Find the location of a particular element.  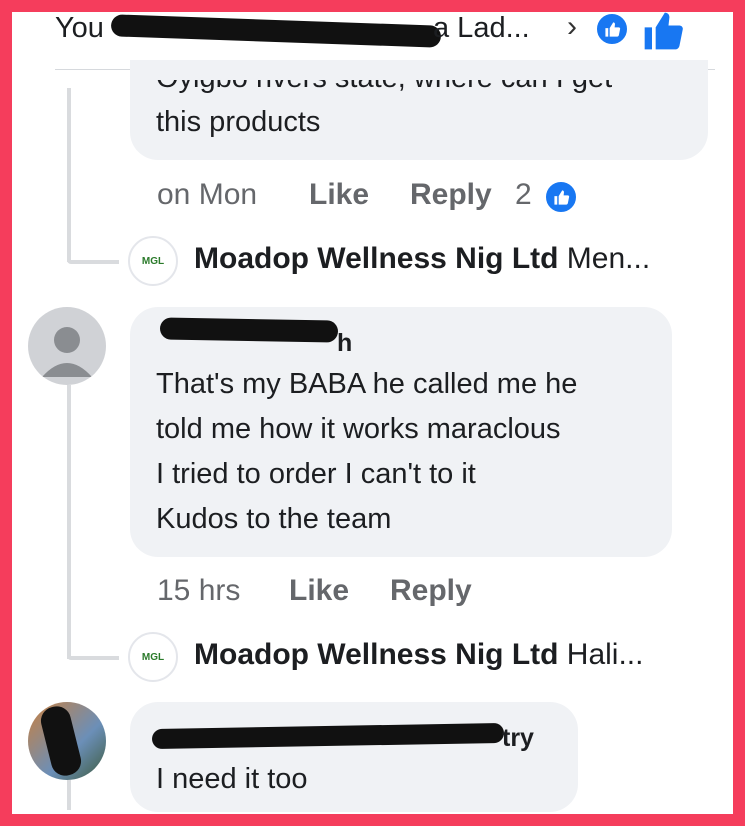

chevron-right-icon: › is located at coordinates (572, 27).